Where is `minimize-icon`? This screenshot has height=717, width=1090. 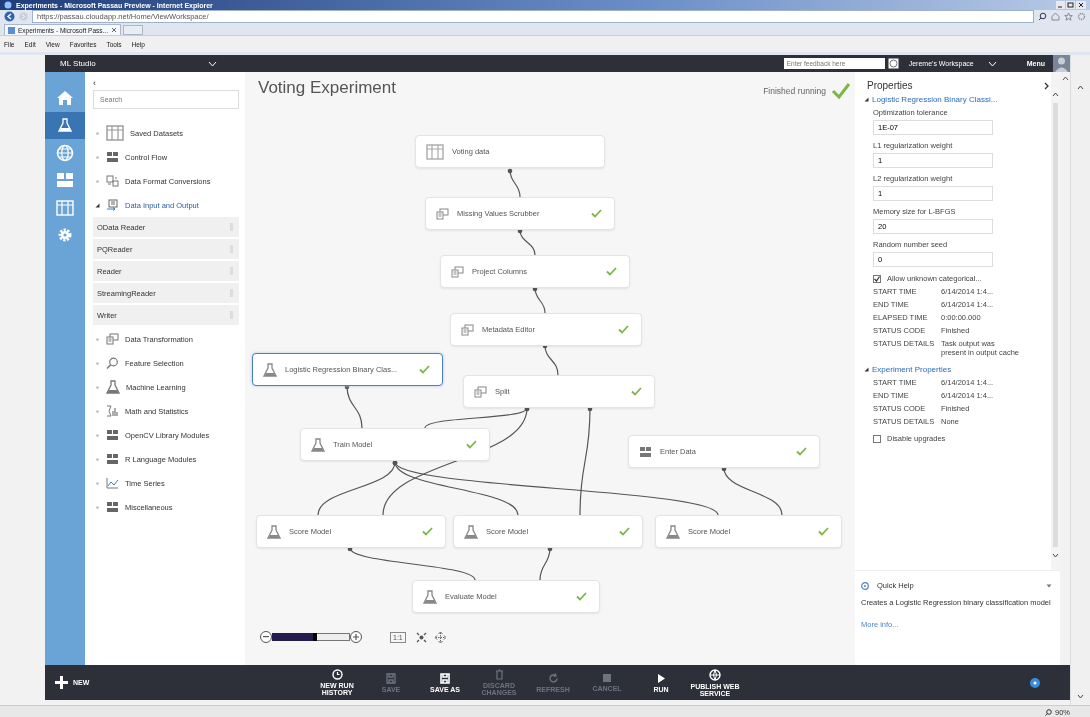
minimize-icon is located at coordinates (1060, 5).